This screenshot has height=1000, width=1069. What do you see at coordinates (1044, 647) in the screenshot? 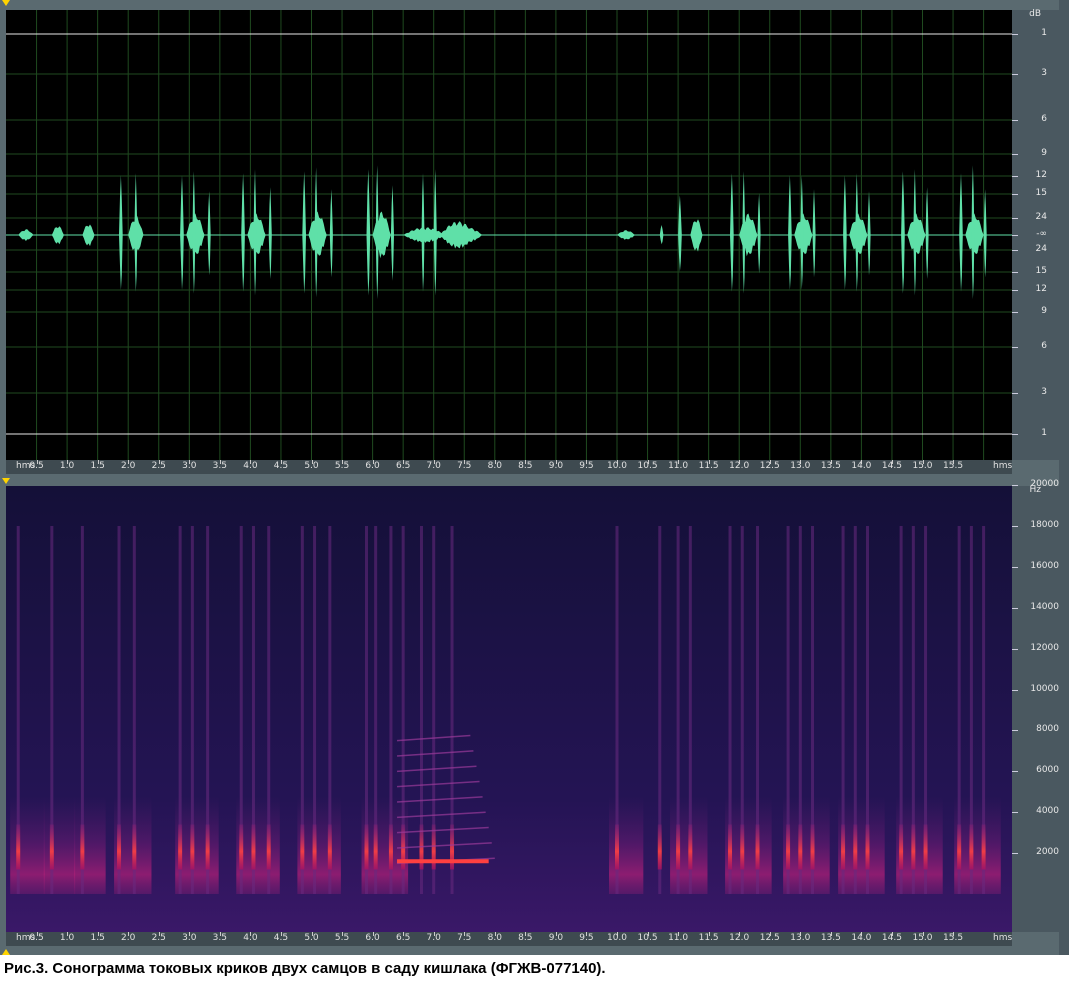
I see `hz-tick-label: 12000` at bounding box center [1044, 647].